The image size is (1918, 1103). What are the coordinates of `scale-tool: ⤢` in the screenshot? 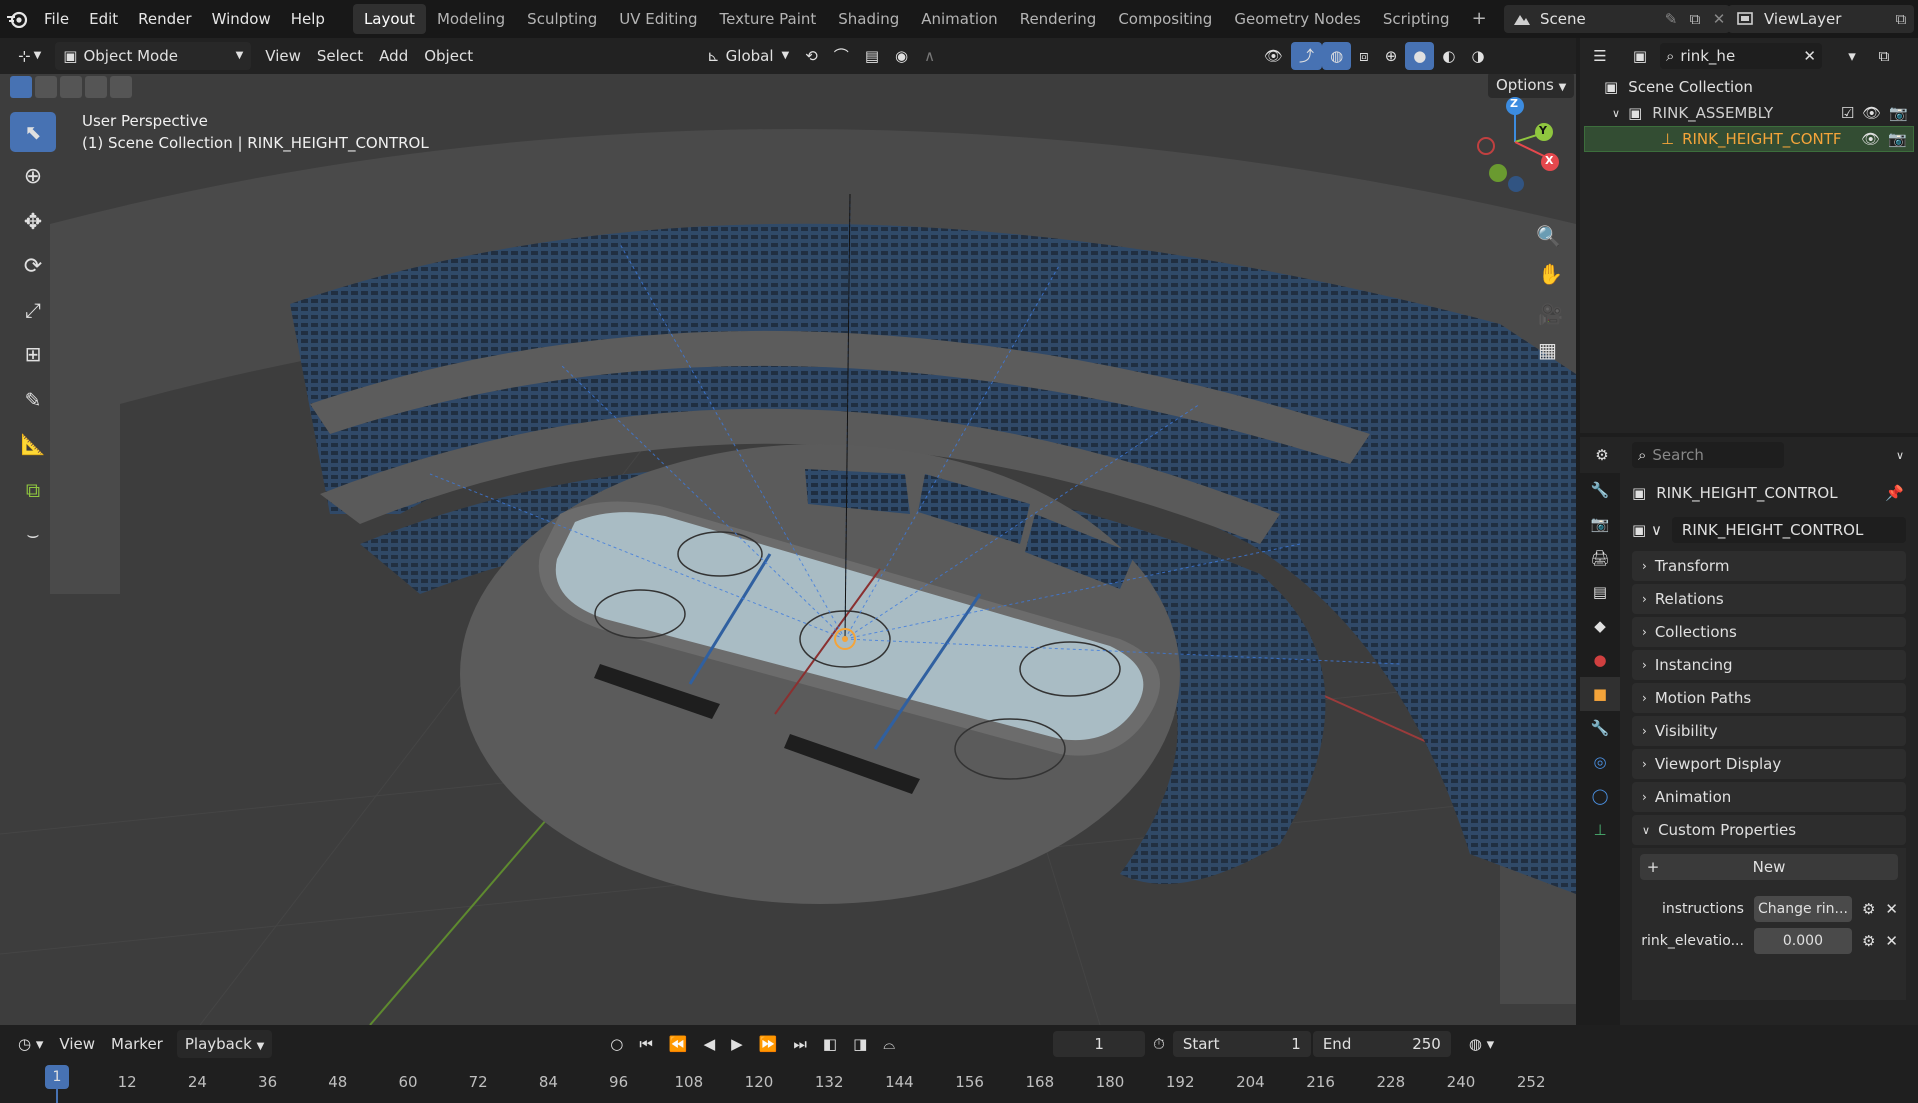 It's located at (33, 310).